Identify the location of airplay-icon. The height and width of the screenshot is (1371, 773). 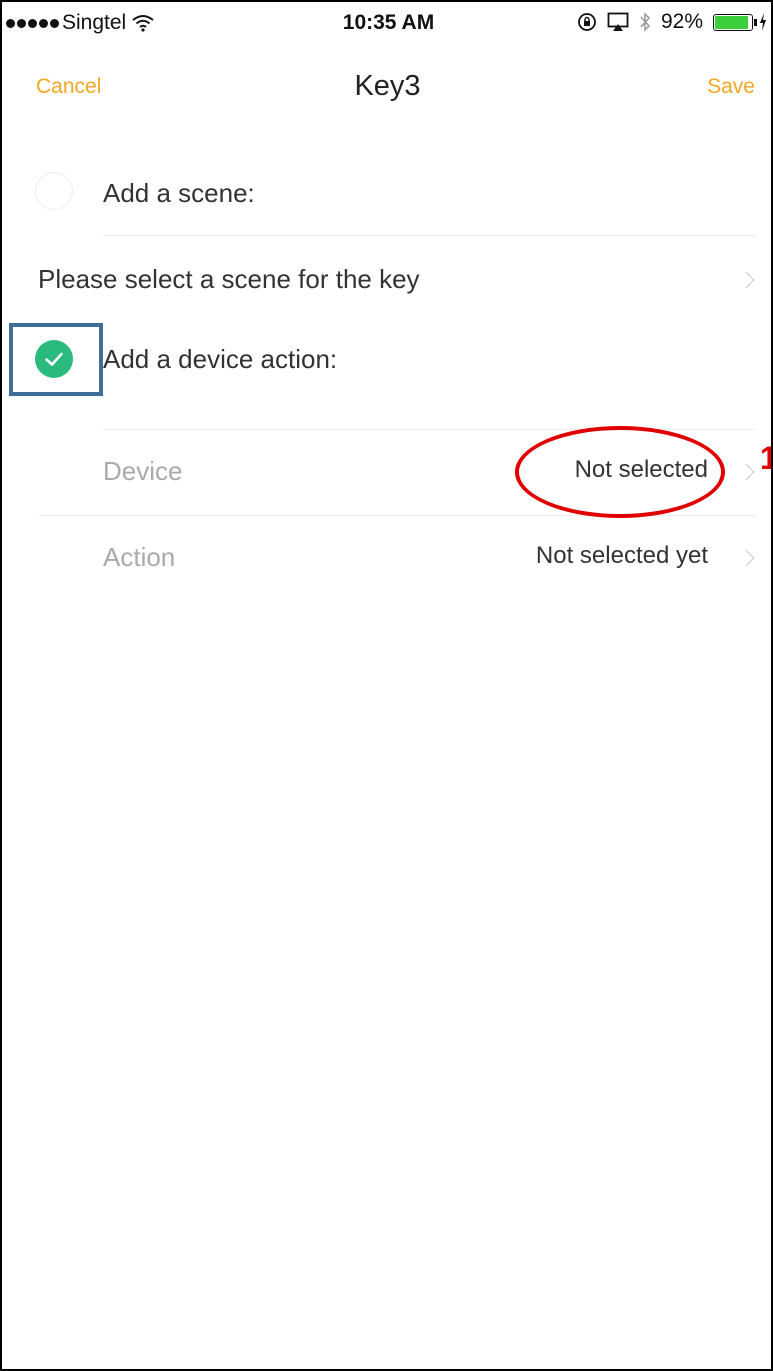
(618, 21).